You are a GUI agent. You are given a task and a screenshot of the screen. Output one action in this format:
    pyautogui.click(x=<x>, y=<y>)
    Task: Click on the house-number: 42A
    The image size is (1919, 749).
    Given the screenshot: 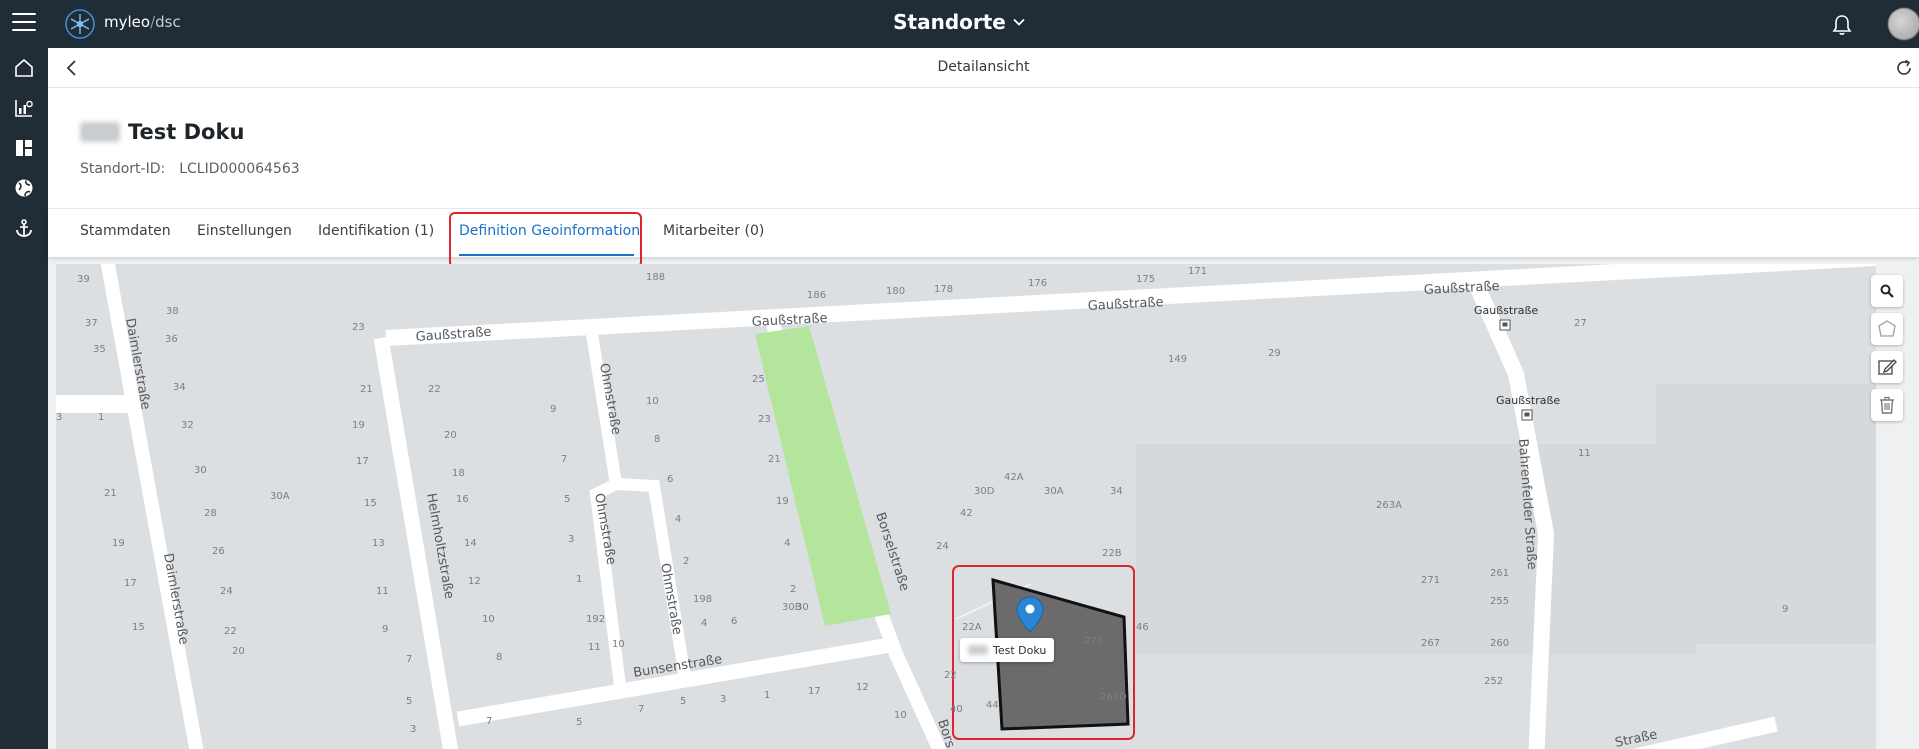 What is the action you would take?
    pyautogui.click(x=1014, y=477)
    